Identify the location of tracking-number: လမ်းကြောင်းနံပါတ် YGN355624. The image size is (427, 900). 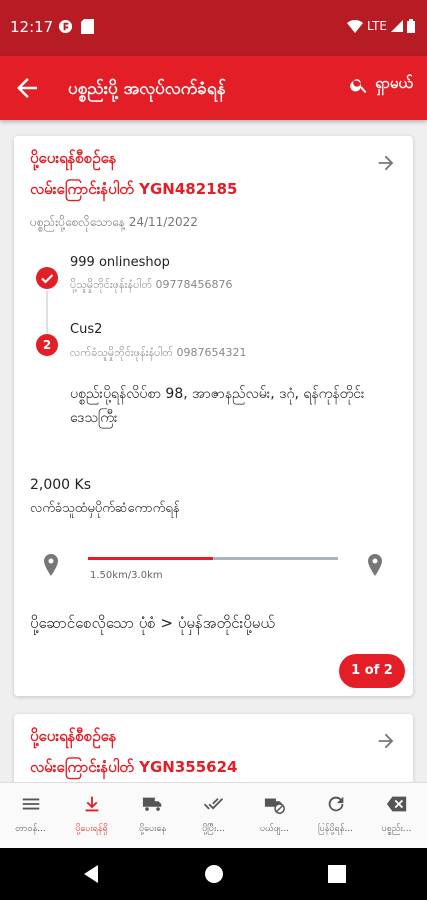
(134, 767).